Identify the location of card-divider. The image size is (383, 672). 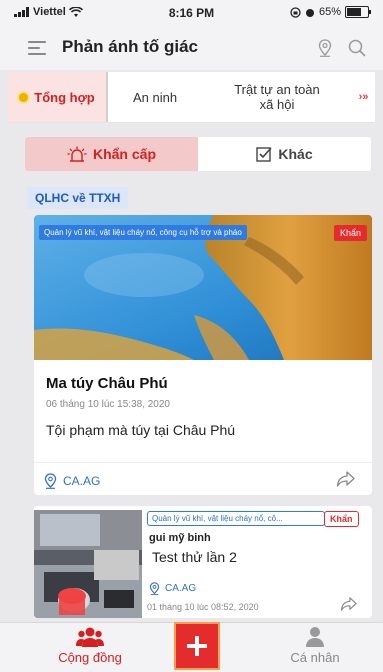
(203, 462).